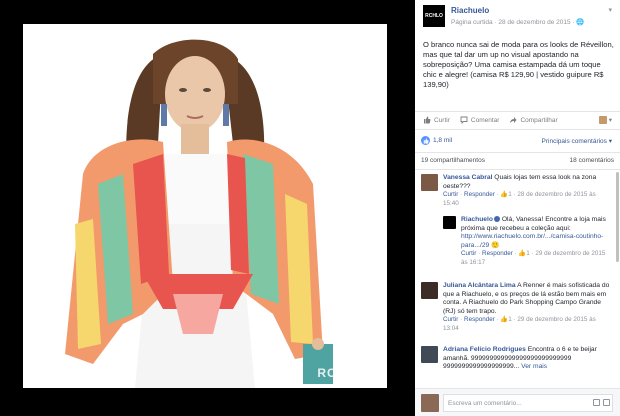  Describe the element at coordinates (442, 140) in the screenshot. I see `likes-count: 1,8 mil` at that location.